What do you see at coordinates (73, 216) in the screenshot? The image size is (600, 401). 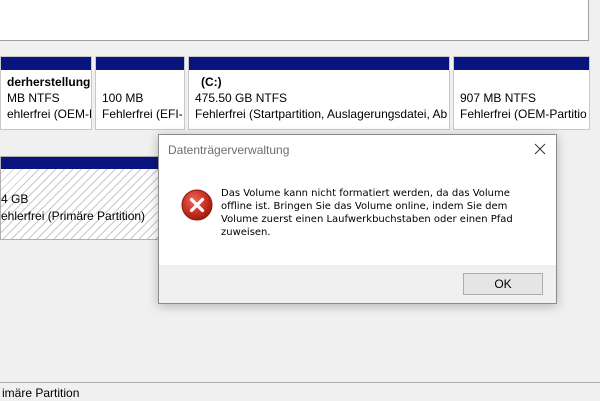 I see `partition-status: ehlerfrei (Primäre Partition)` at bounding box center [73, 216].